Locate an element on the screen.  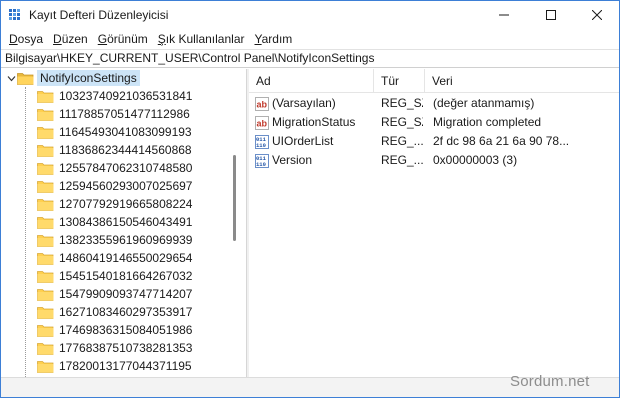
open-folder-icon is located at coordinates (25, 78).